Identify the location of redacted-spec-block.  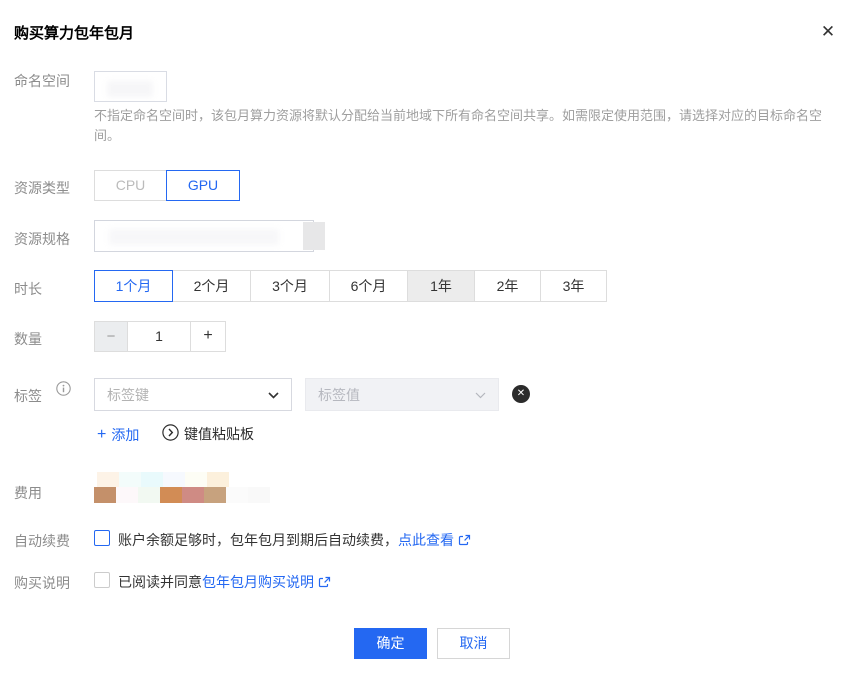
(314, 236).